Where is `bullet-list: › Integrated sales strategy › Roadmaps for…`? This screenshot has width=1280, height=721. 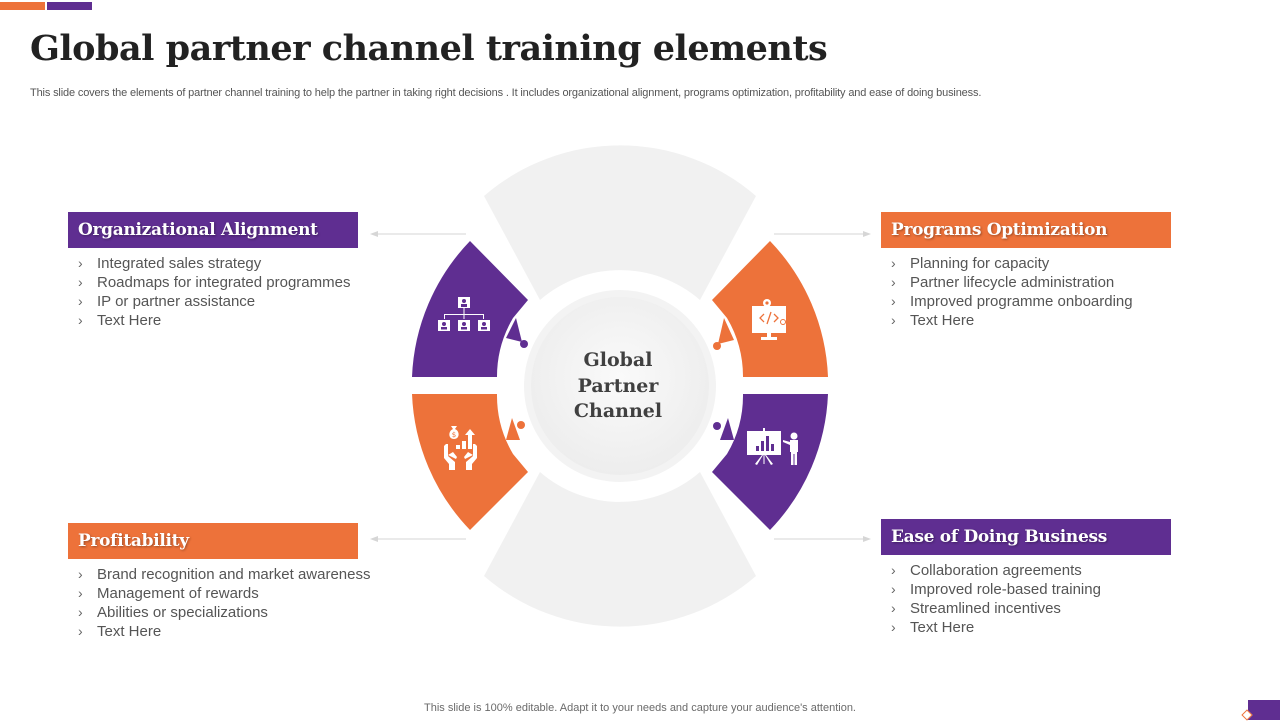 bullet-list: › Integrated sales strategy › Roadmaps for… is located at coordinates (218, 292).